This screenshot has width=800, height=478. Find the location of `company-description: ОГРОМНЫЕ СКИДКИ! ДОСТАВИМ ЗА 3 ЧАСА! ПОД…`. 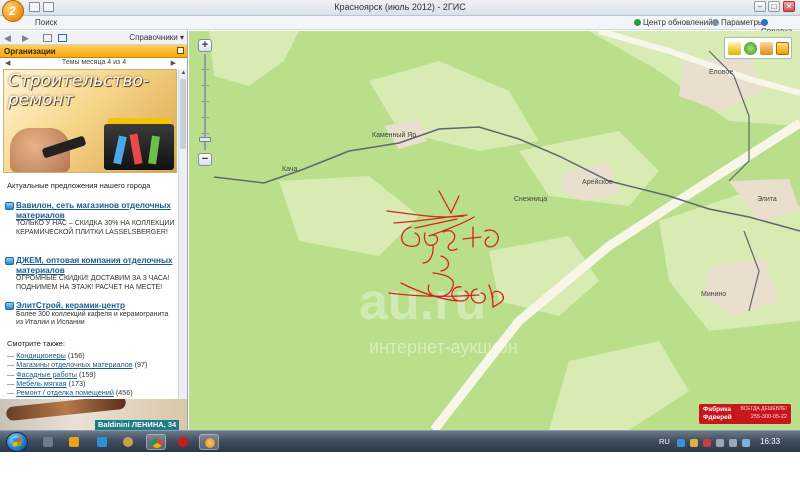

company-description: ОГРОМНЫЕ СКИДКИ! ДОСТАВИМ ЗА 3 ЧАСА! ПОД… is located at coordinates (93, 283).